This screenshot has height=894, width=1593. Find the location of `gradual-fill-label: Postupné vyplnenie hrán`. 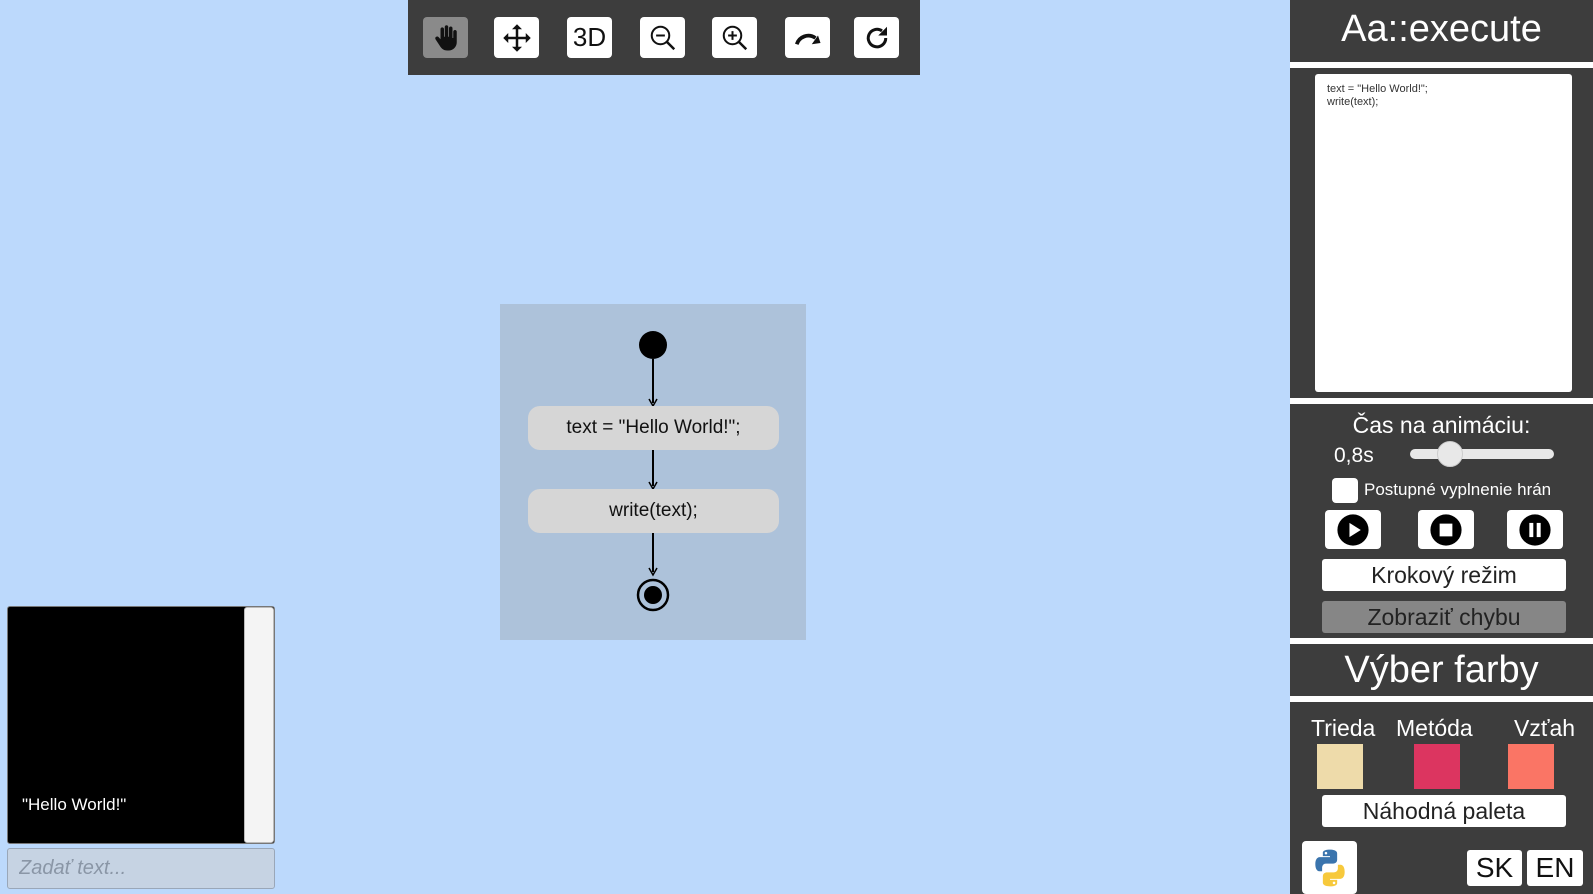

gradual-fill-label: Postupné vyplnenie hrán is located at coordinates (1458, 489).